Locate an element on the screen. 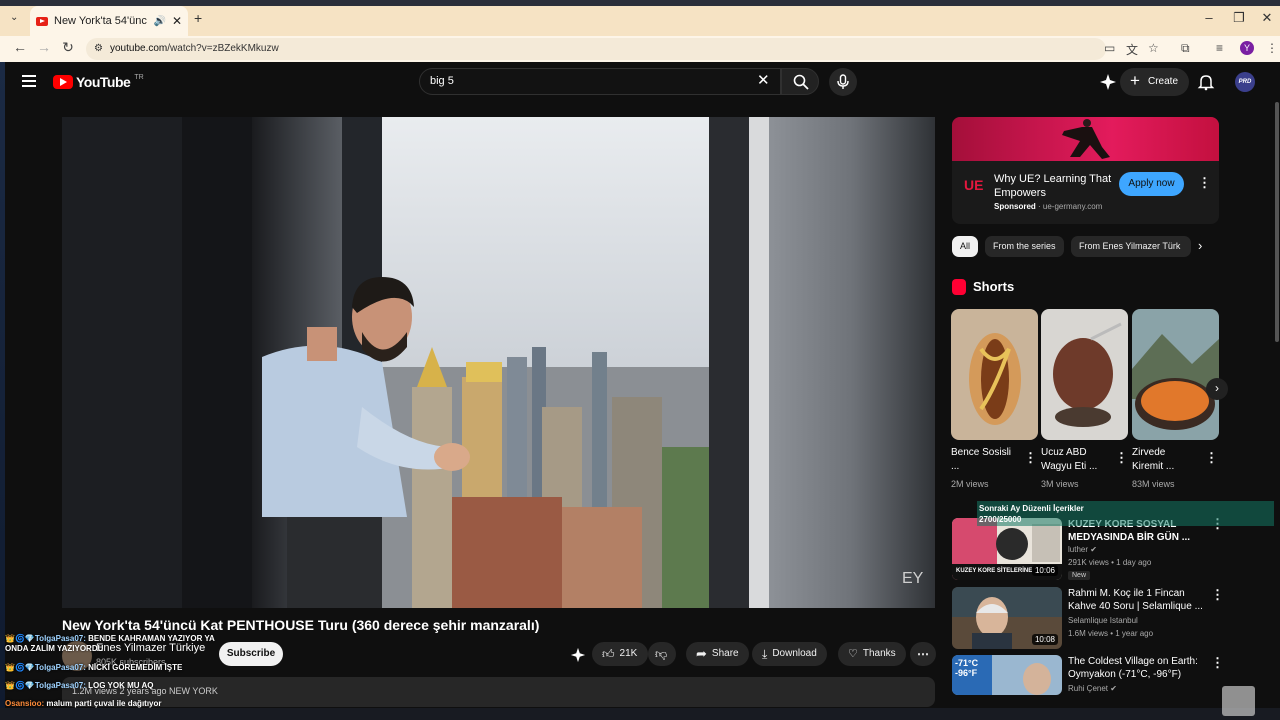 The height and width of the screenshot is (720, 1280). microphone-icon is located at coordinates (843, 81).